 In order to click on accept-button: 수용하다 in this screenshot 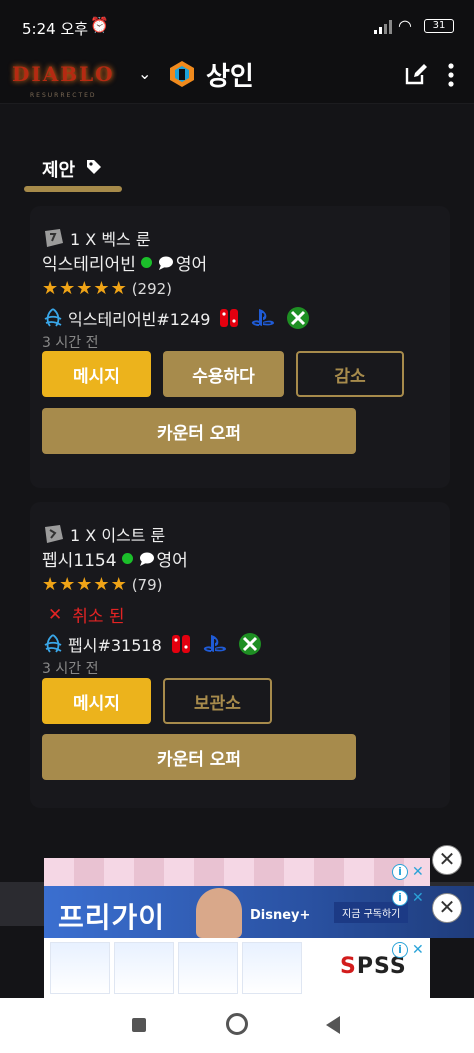, I will do `click(223, 374)`.